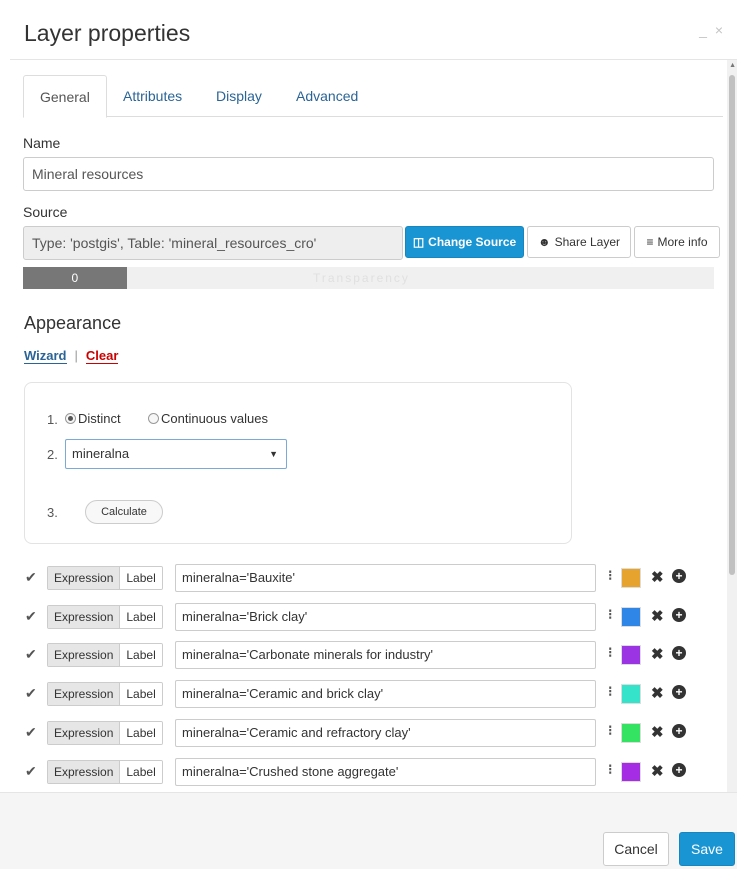  What do you see at coordinates (707, 849) in the screenshot?
I see `save-button: Save` at bounding box center [707, 849].